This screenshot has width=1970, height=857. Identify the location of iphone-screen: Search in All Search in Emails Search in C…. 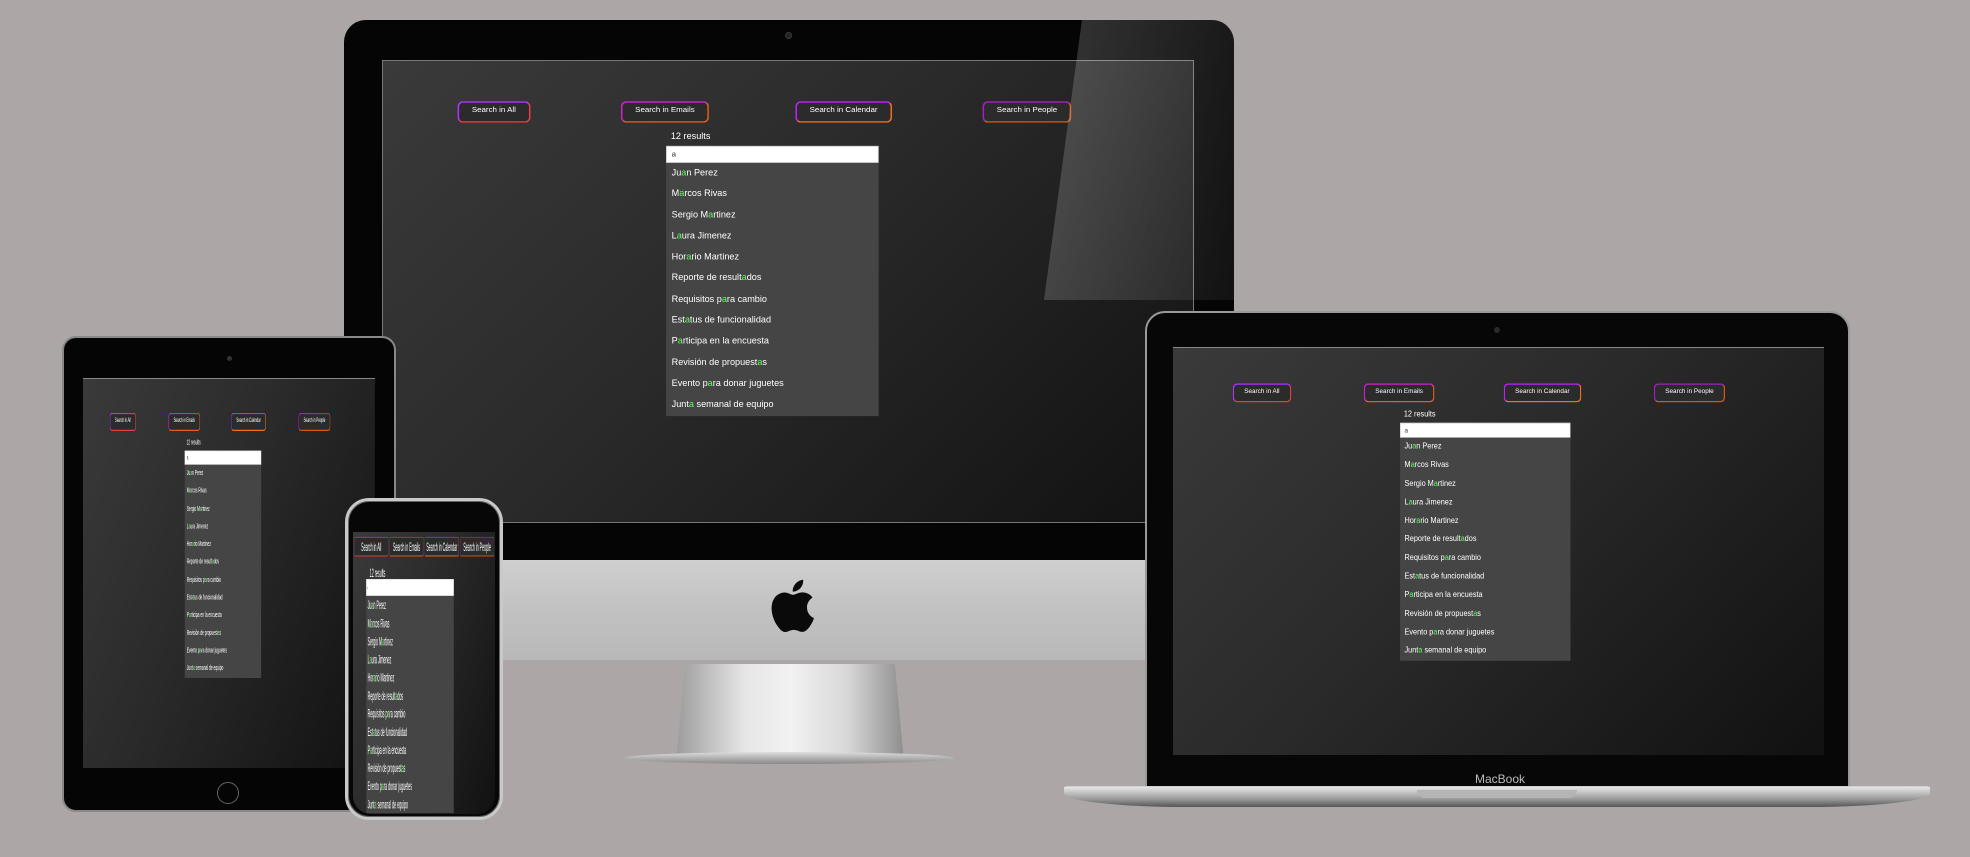
(424, 673).